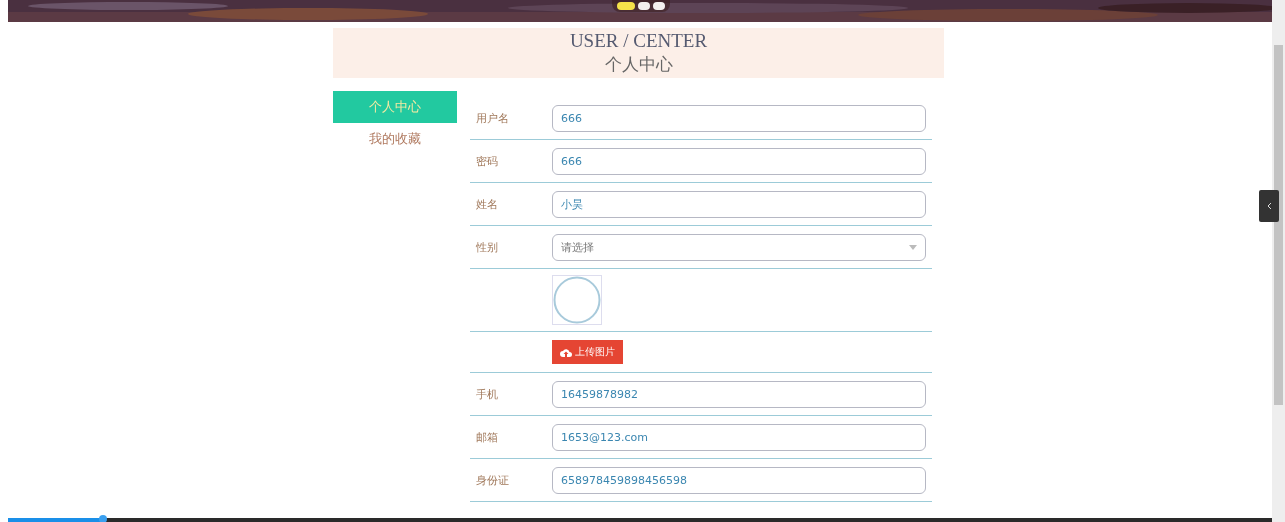  I want to click on caret-icon, so click(913, 247).